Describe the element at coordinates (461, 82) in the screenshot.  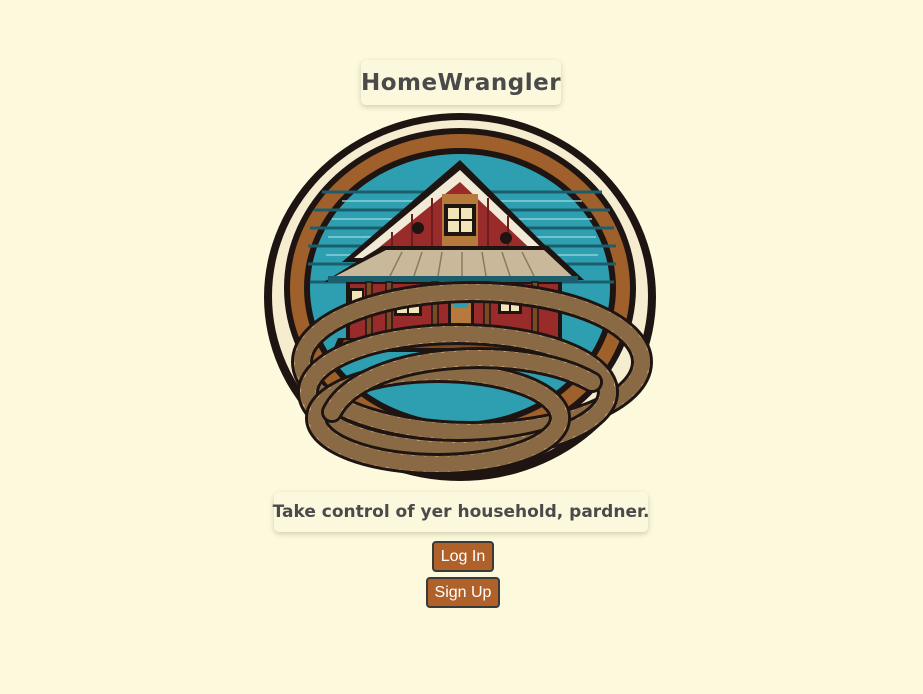
I see `app-title: HomeWrangler` at that location.